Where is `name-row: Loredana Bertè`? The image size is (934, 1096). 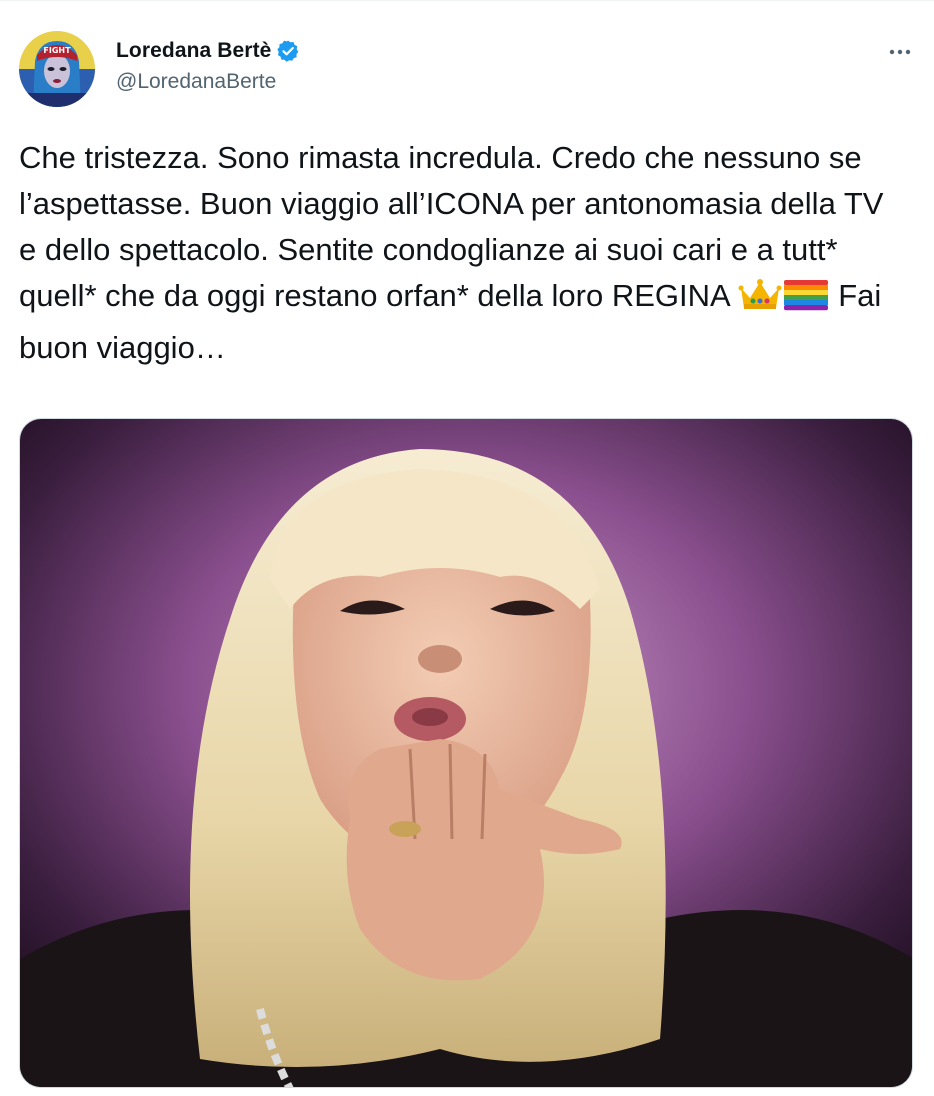 name-row: Loredana Bertè is located at coordinates (208, 51).